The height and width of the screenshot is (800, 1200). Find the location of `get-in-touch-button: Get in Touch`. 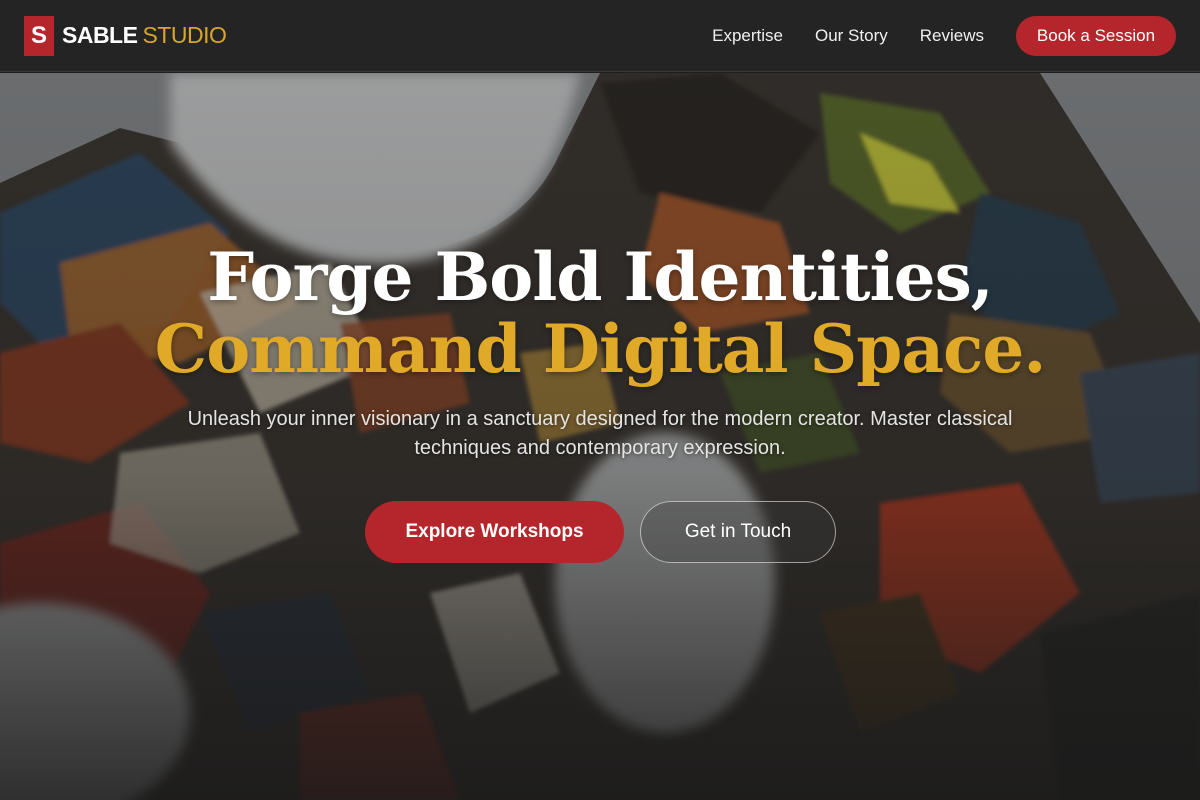

get-in-touch-button: Get in Touch is located at coordinates (738, 532).